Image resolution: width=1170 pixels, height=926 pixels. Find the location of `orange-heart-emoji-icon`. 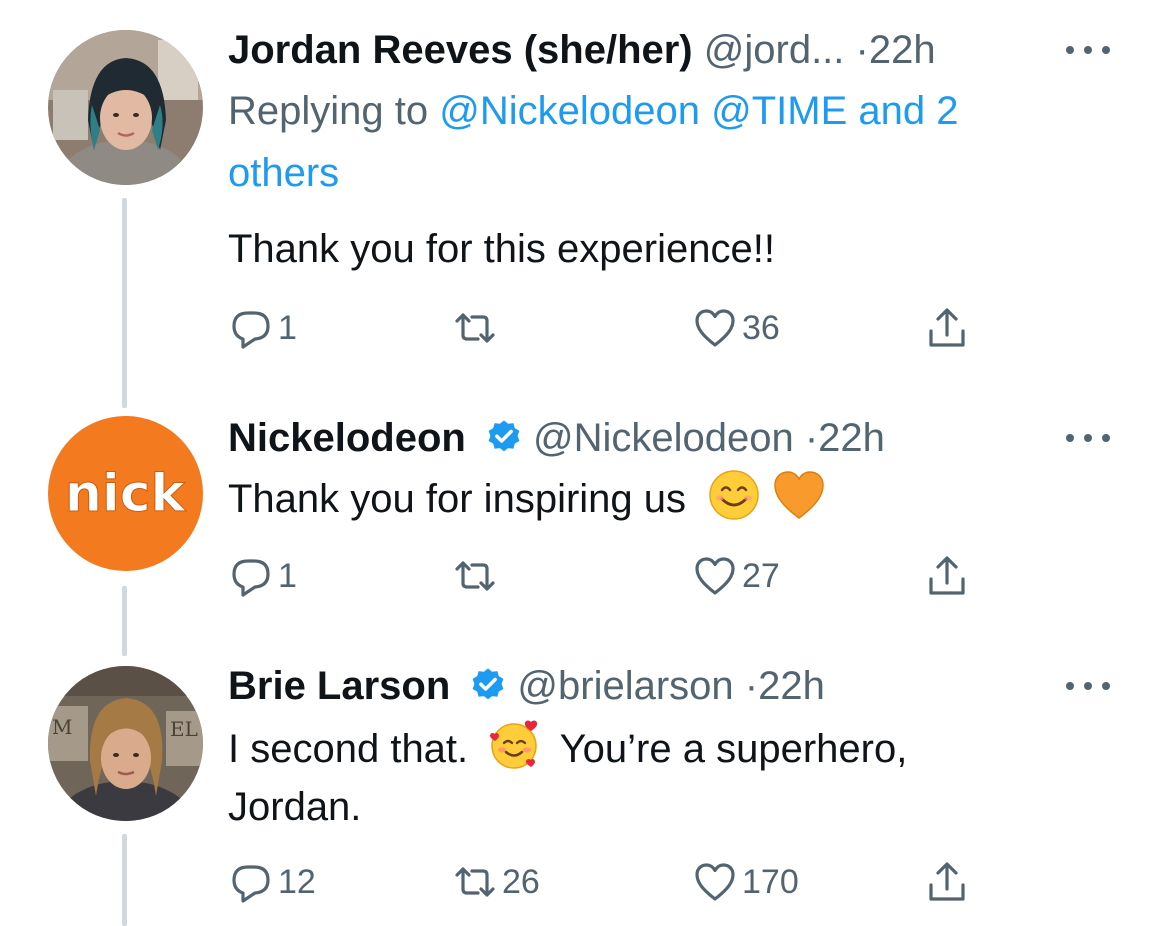

orange-heart-emoji-icon is located at coordinates (799, 495).